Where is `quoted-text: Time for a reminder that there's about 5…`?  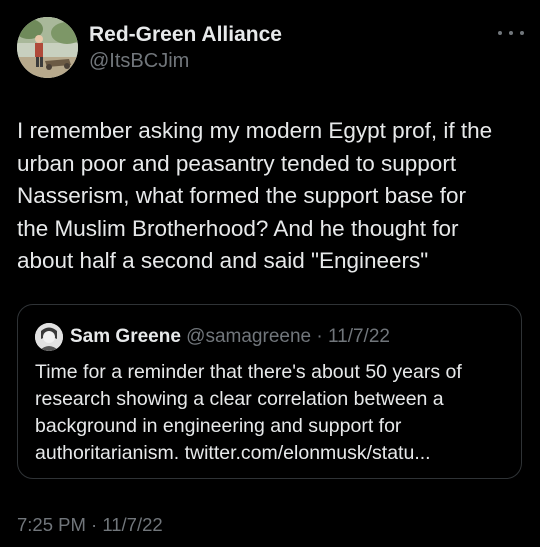 quoted-text: Time for a reminder that there's about 5… is located at coordinates (248, 412).